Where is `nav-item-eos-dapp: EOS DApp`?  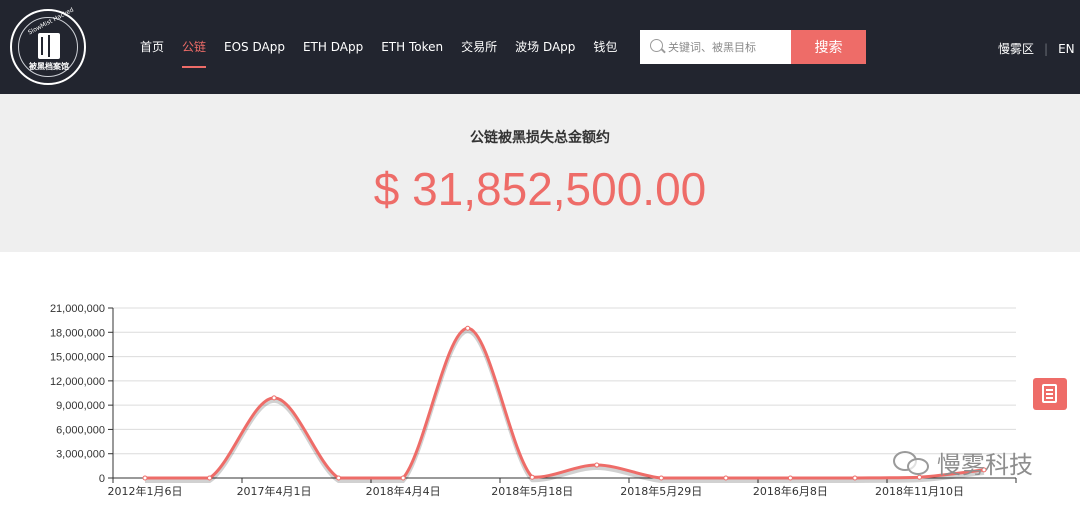
nav-item-eos-dapp: EOS DApp is located at coordinates (254, 48).